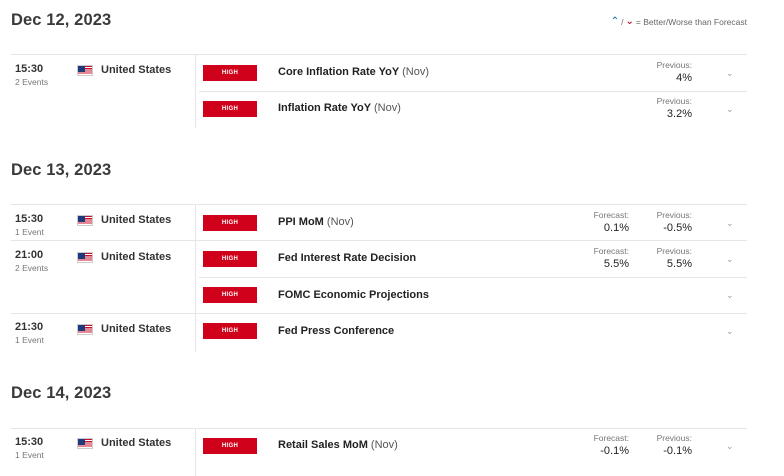 This screenshot has width=784, height=476. Describe the element at coordinates (29, 327) in the screenshot. I see `event-time: 21:30` at that location.